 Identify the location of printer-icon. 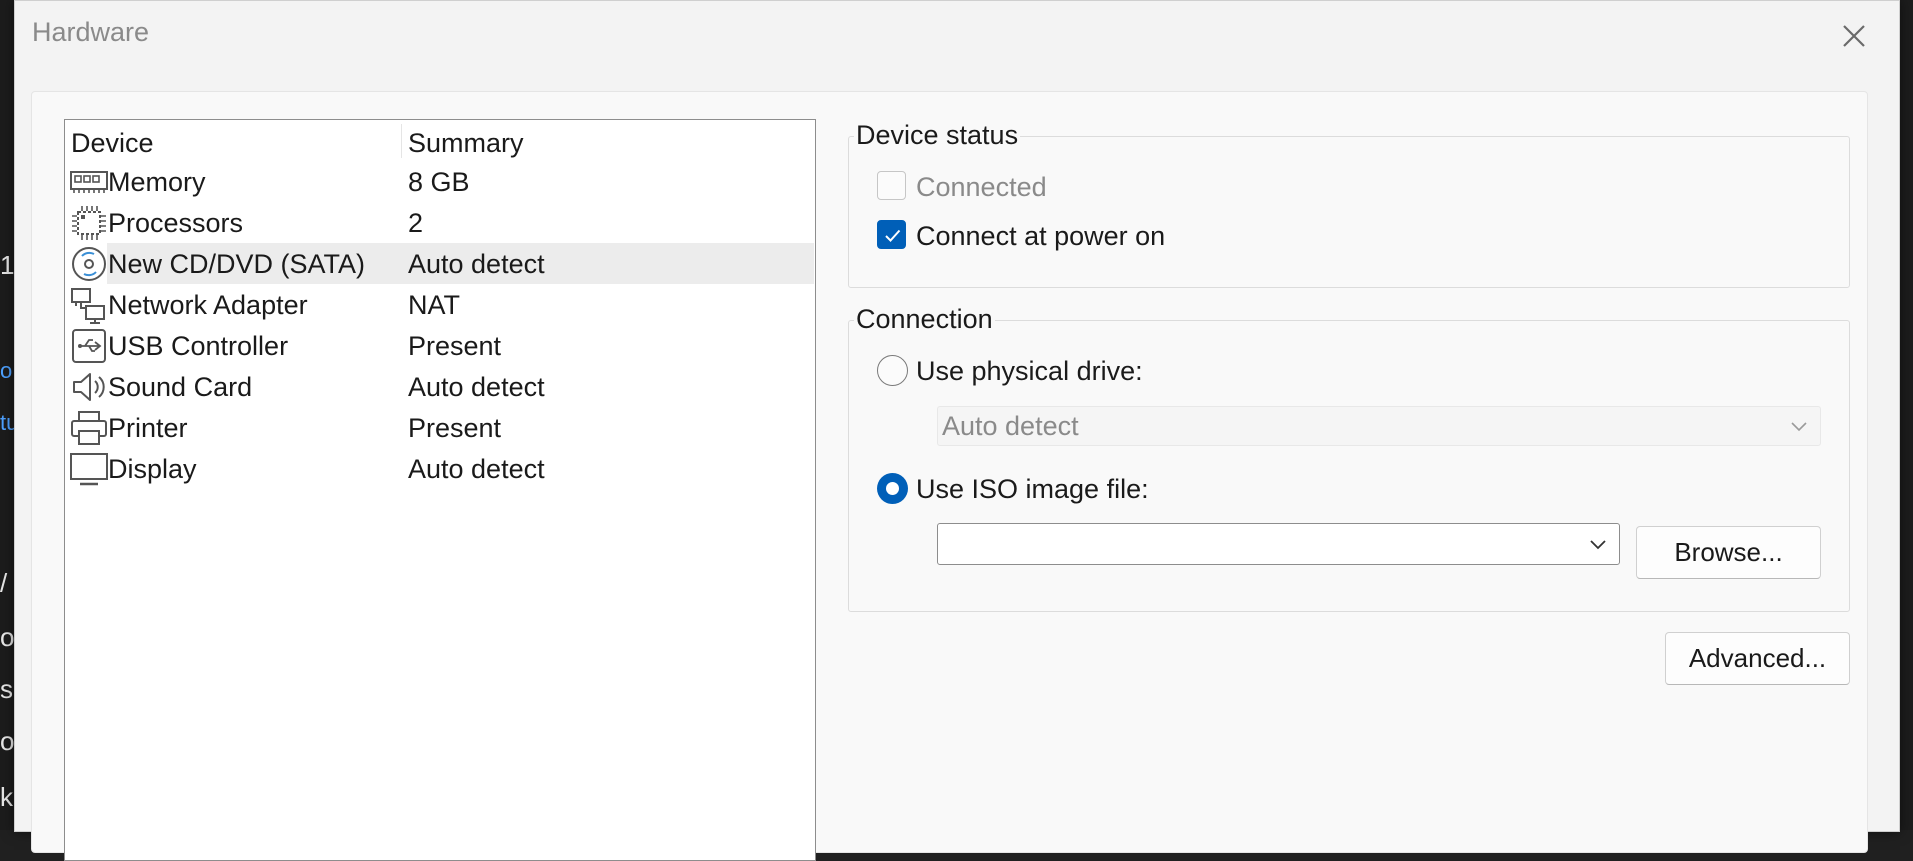
(89, 428).